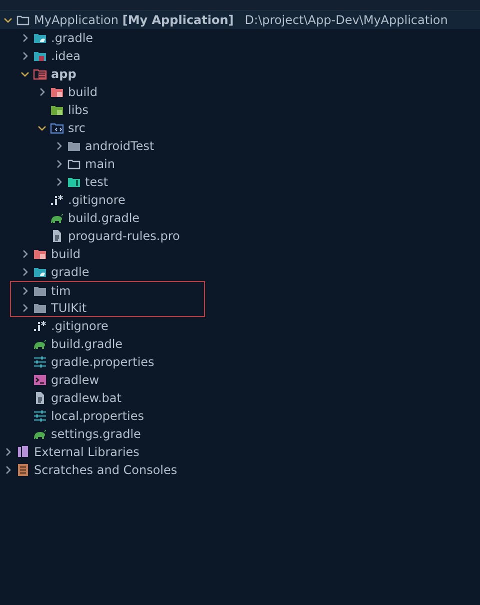  What do you see at coordinates (61, 291) in the screenshot?
I see `tree-item-label: tim` at bounding box center [61, 291].